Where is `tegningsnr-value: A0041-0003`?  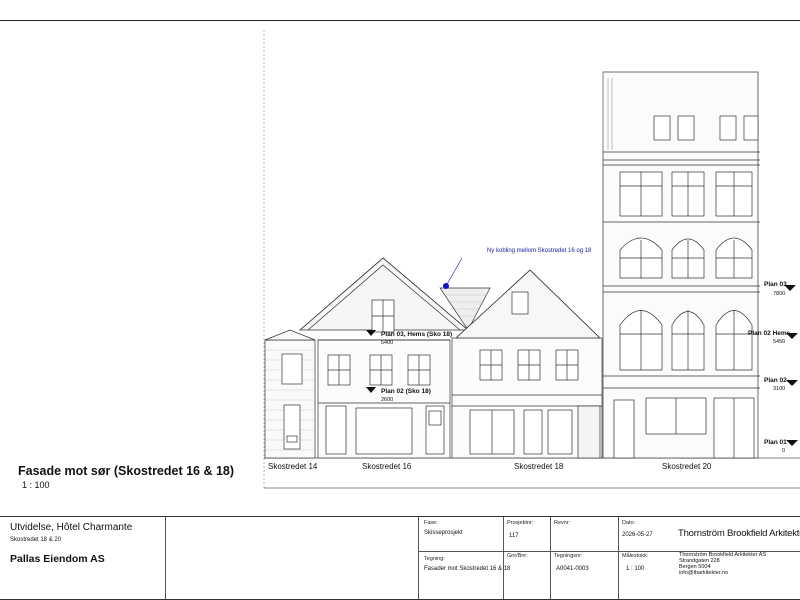
tegningsnr-value: A0041-0003 is located at coordinates (572, 569).